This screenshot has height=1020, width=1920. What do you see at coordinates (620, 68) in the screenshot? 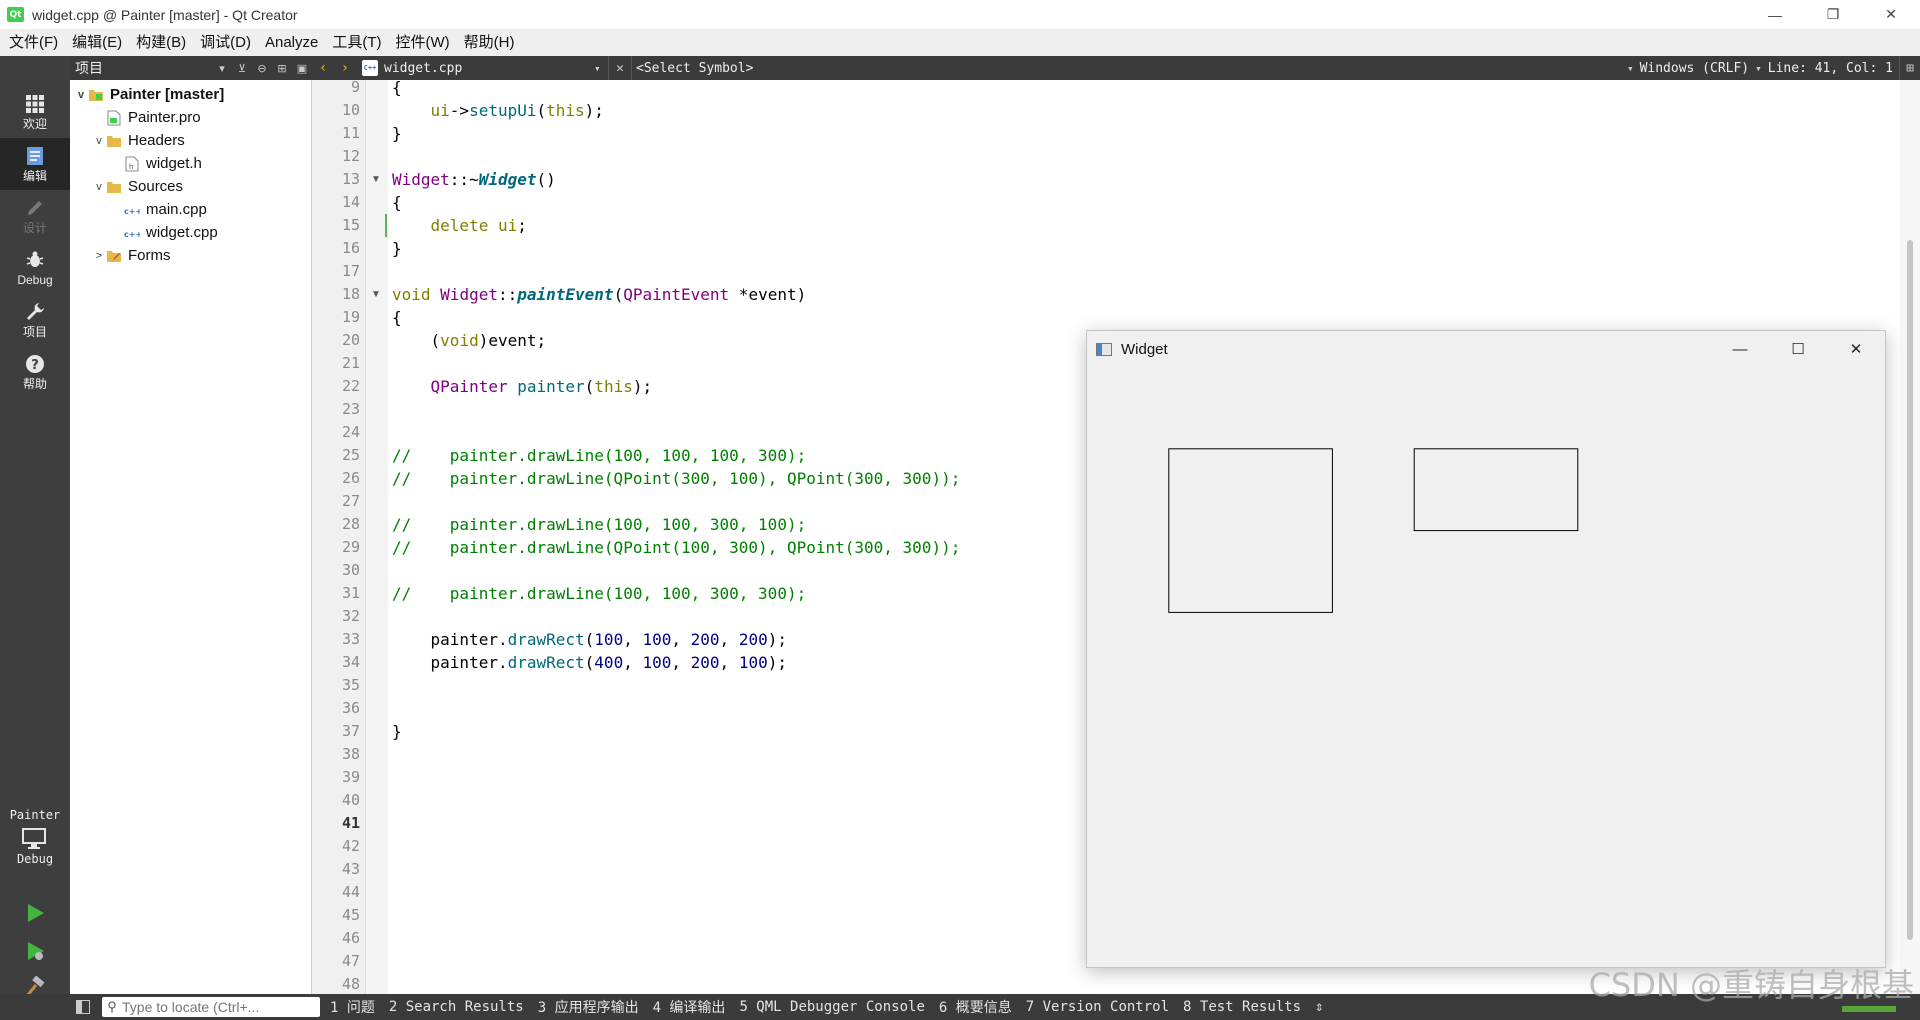
I see `close-document-icon: ✕` at bounding box center [620, 68].